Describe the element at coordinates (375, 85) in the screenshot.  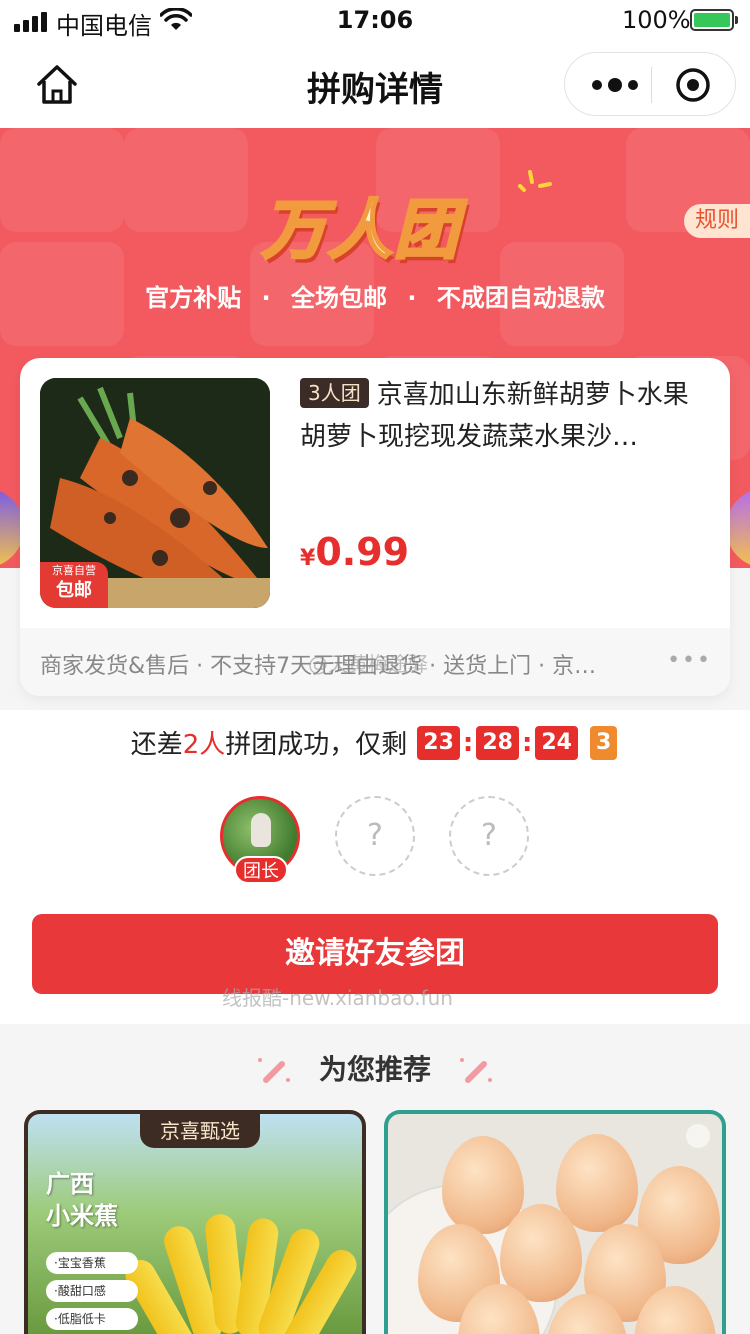
I see `nav-bar: 拼购详情` at that location.